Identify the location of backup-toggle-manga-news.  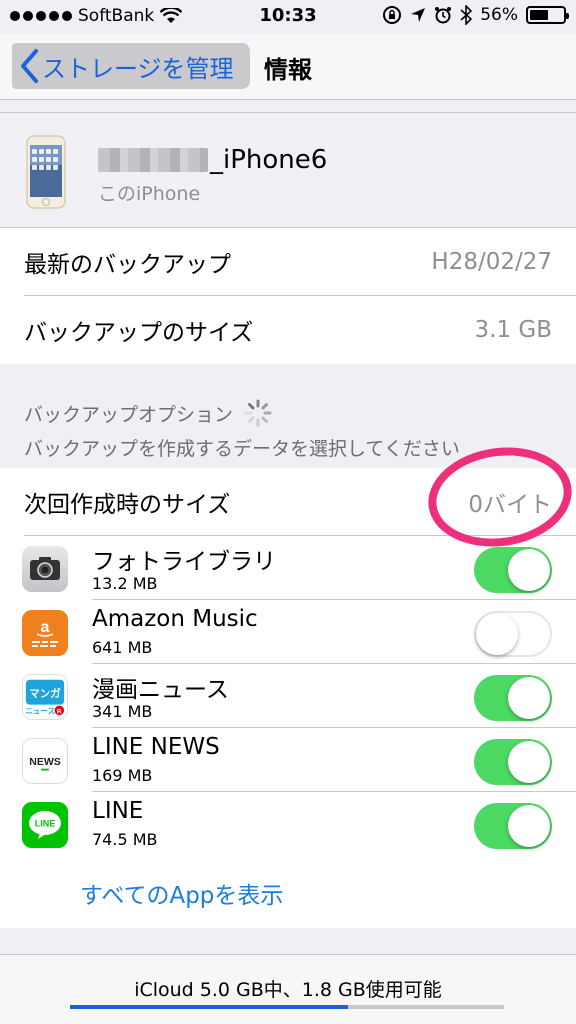
(513, 698).